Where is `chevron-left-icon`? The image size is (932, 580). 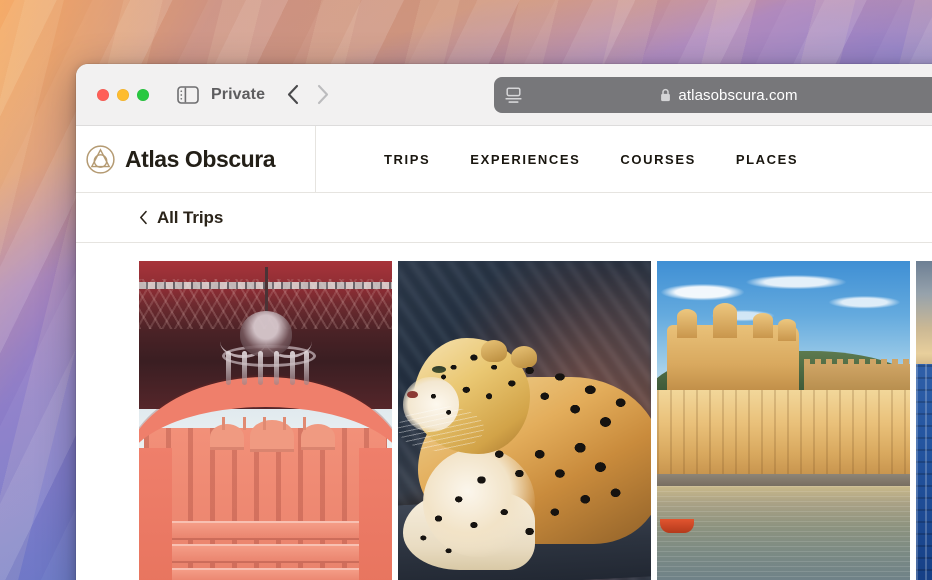 chevron-left-icon is located at coordinates (143, 217).